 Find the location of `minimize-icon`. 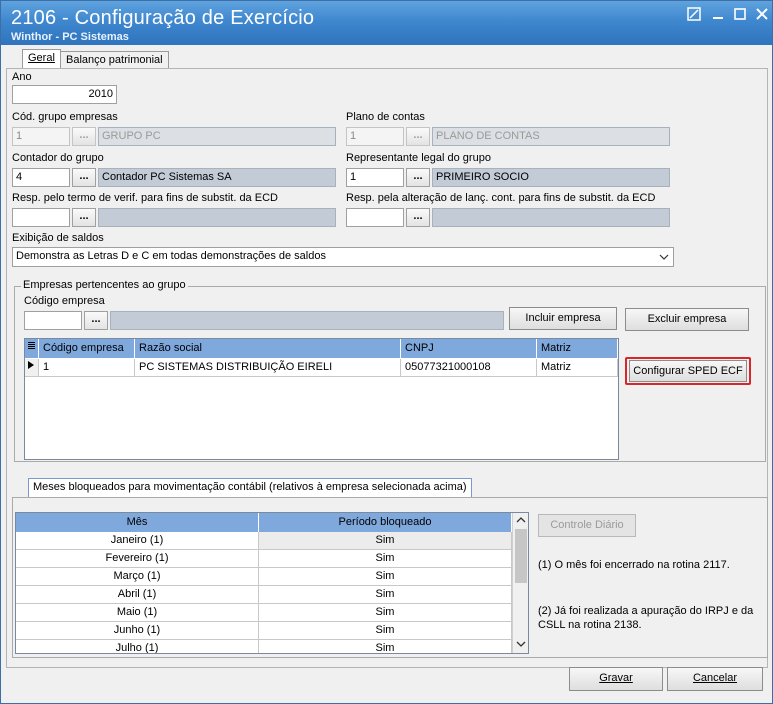

minimize-icon is located at coordinates (718, 15).